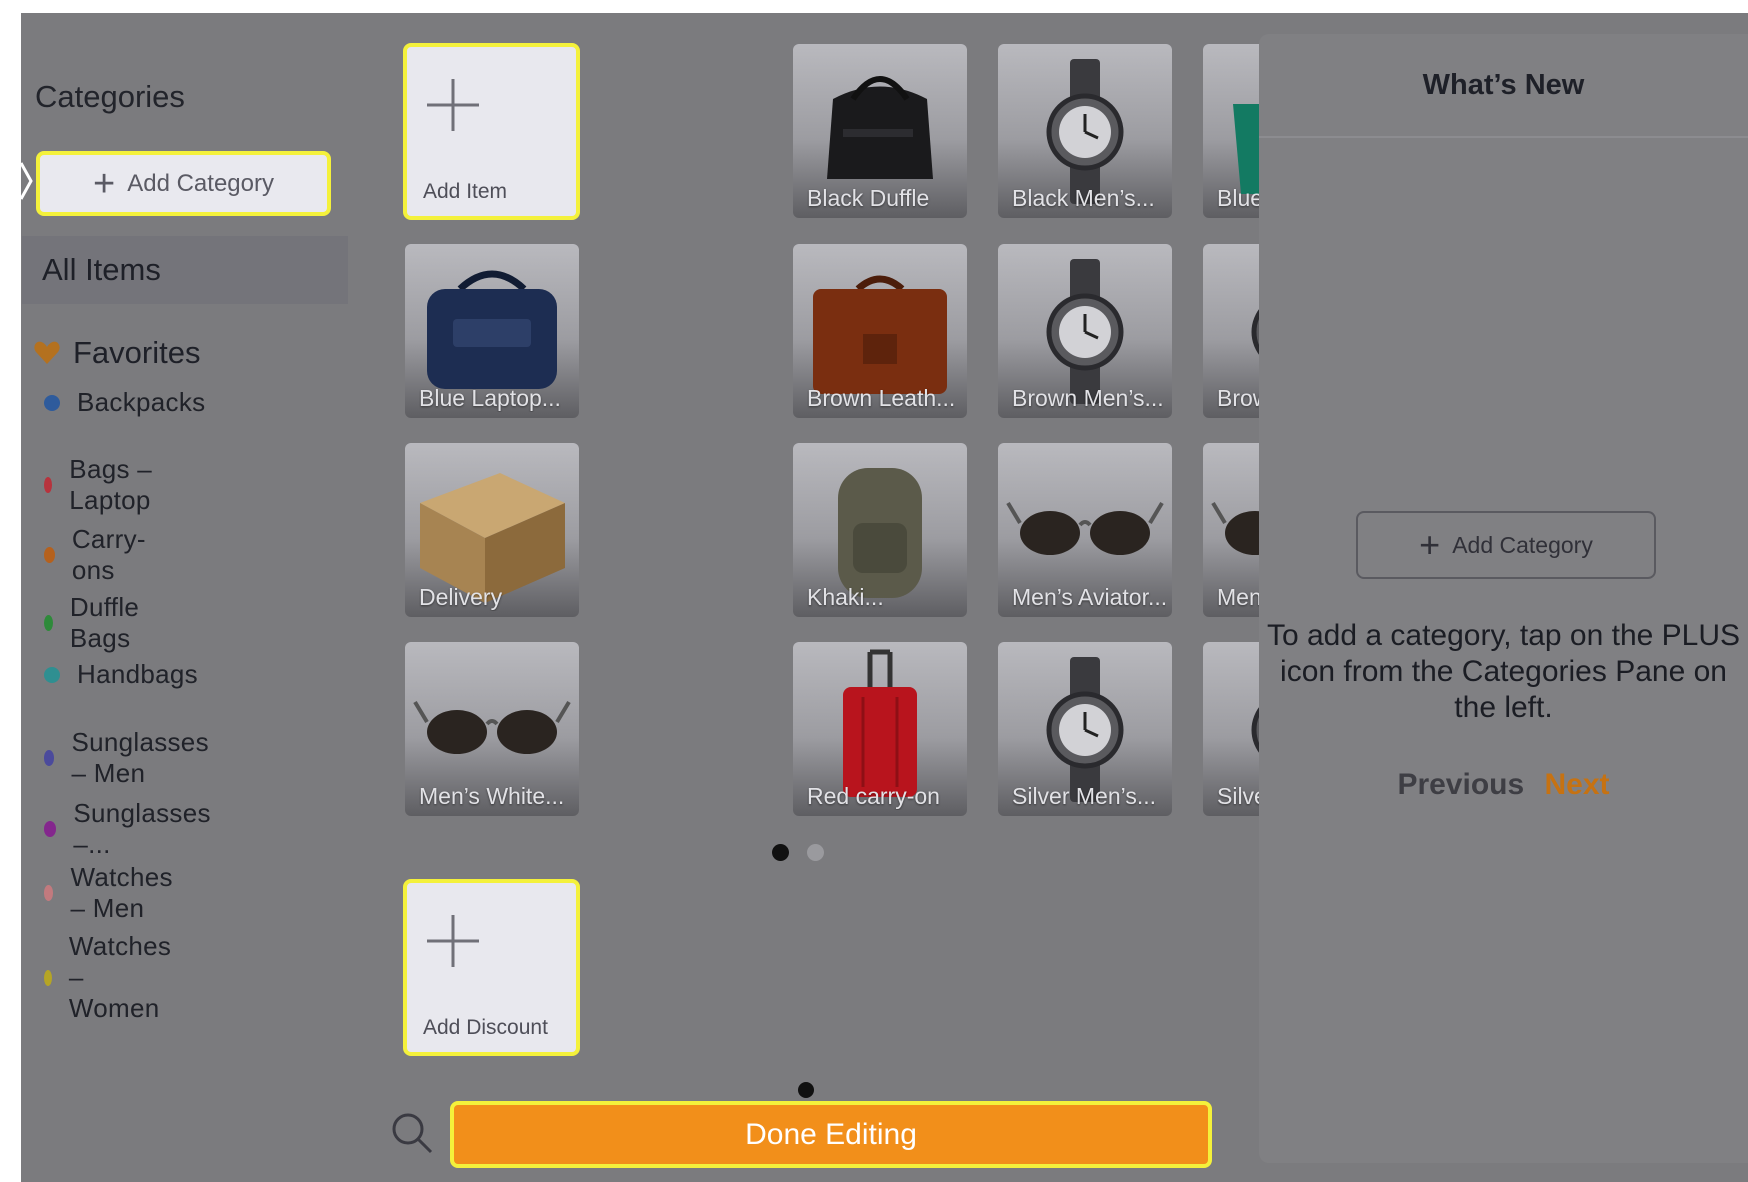 This screenshot has height=1182, width=1748. Describe the element at coordinates (121, 892) in the screenshot. I see `sidebar-item-label: Watches – Men` at that location.